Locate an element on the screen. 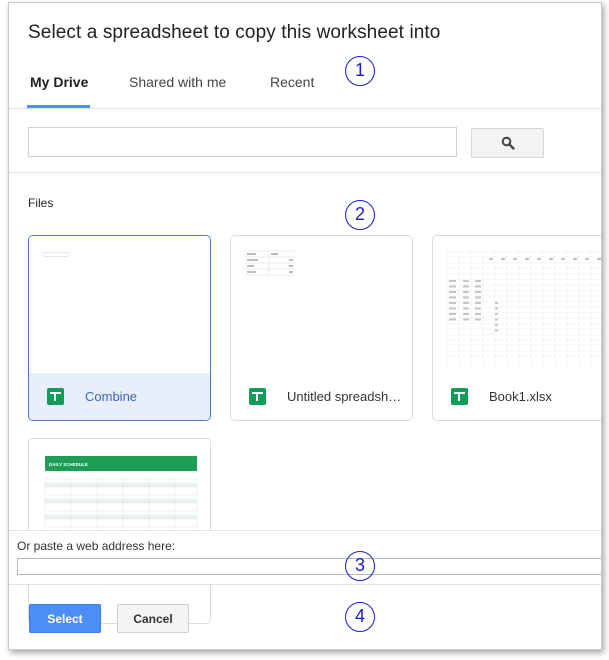 This screenshot has width=609, height=660. file-card-footer: Combine is located at coordinates (119, 396).